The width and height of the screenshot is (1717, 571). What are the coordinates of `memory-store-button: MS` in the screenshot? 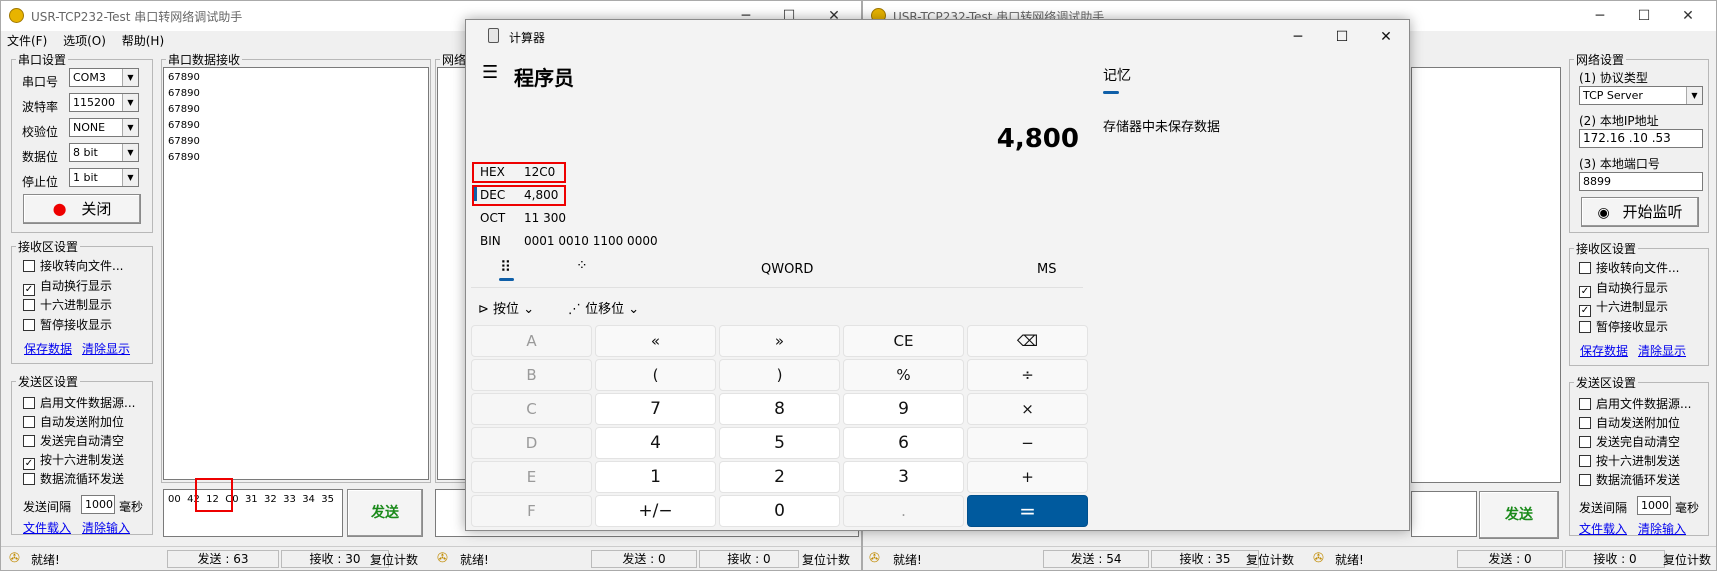 It's located at (1046, 269).